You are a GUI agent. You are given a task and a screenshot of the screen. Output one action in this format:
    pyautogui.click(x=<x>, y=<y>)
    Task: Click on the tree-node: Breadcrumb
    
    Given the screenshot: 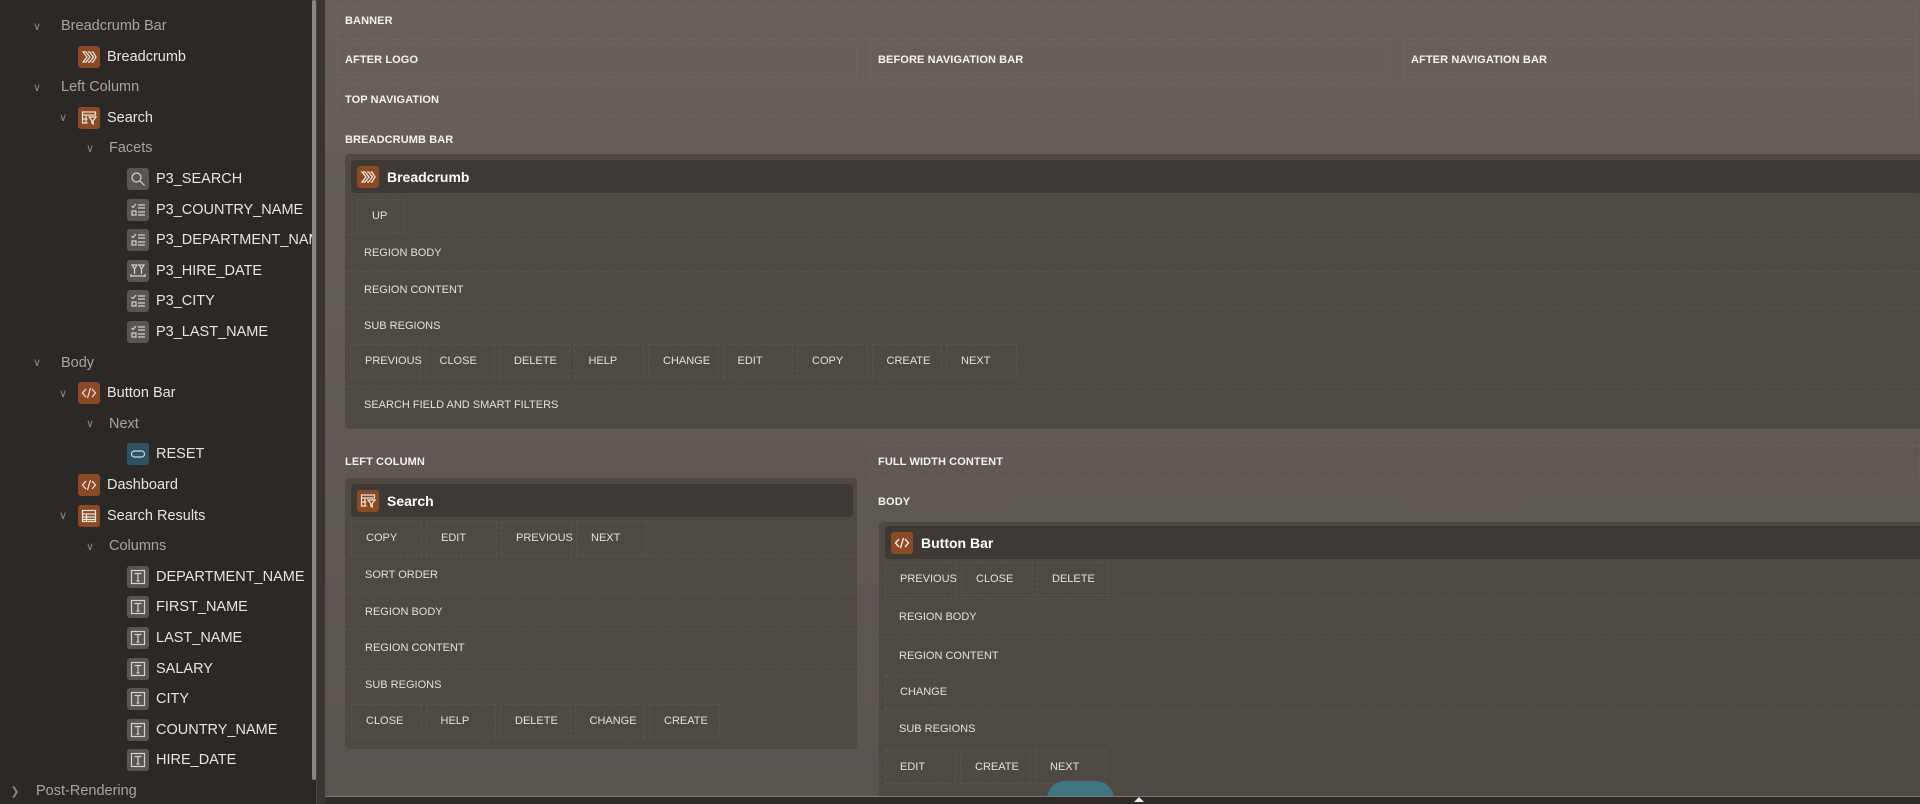 What is the action you would take?
    pyautogui.click(x=156, y=57)
    